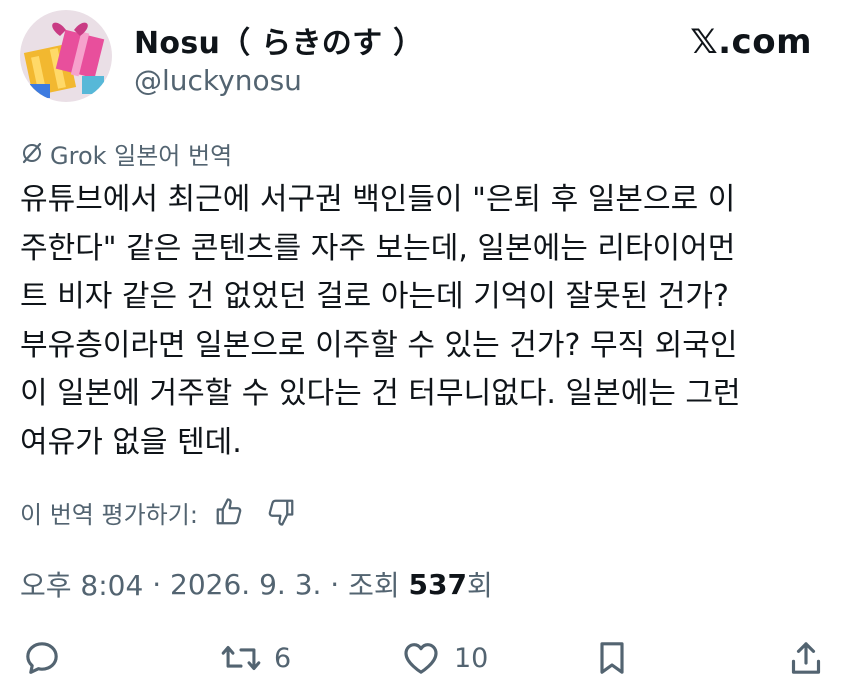  I want to click on thumbs-down-button, so click(281, 512).